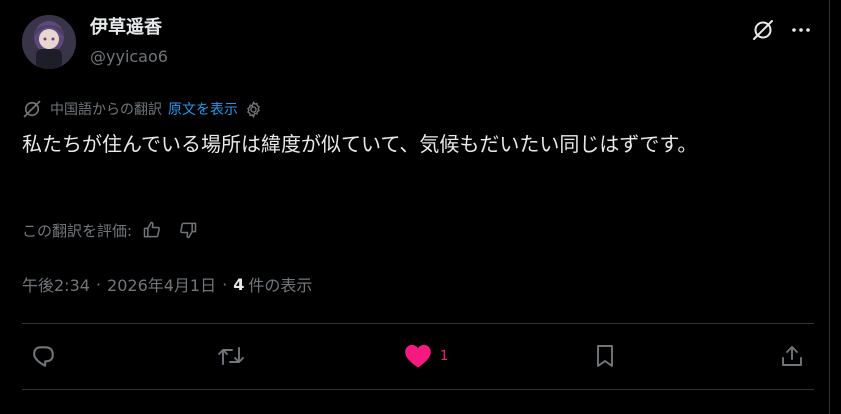 The width and height of the screenshot is (841, 414). I want to click on views-count: 4, so click(239, 284).